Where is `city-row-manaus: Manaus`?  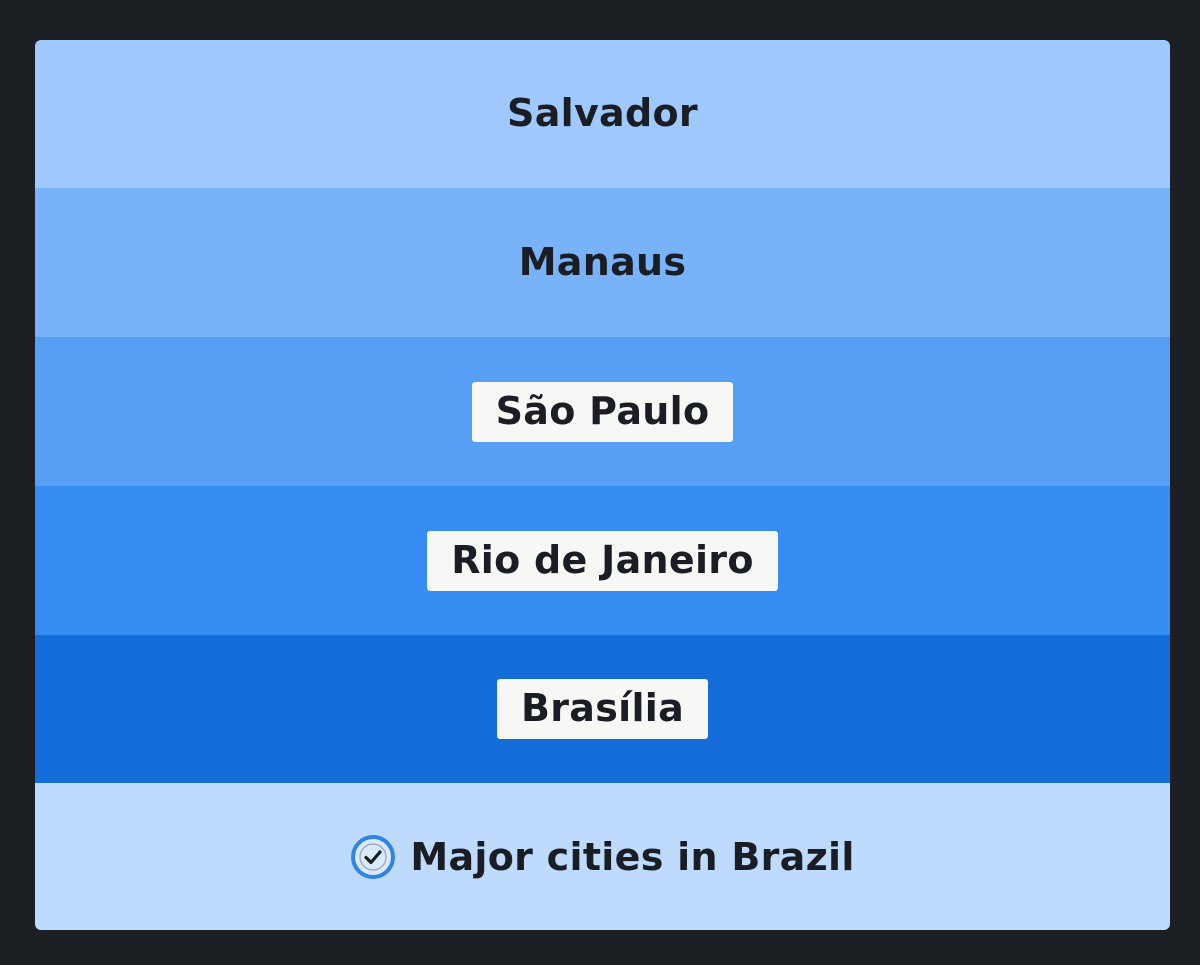
city-row-manaus: Manaus is located at coordinates (602, 262).